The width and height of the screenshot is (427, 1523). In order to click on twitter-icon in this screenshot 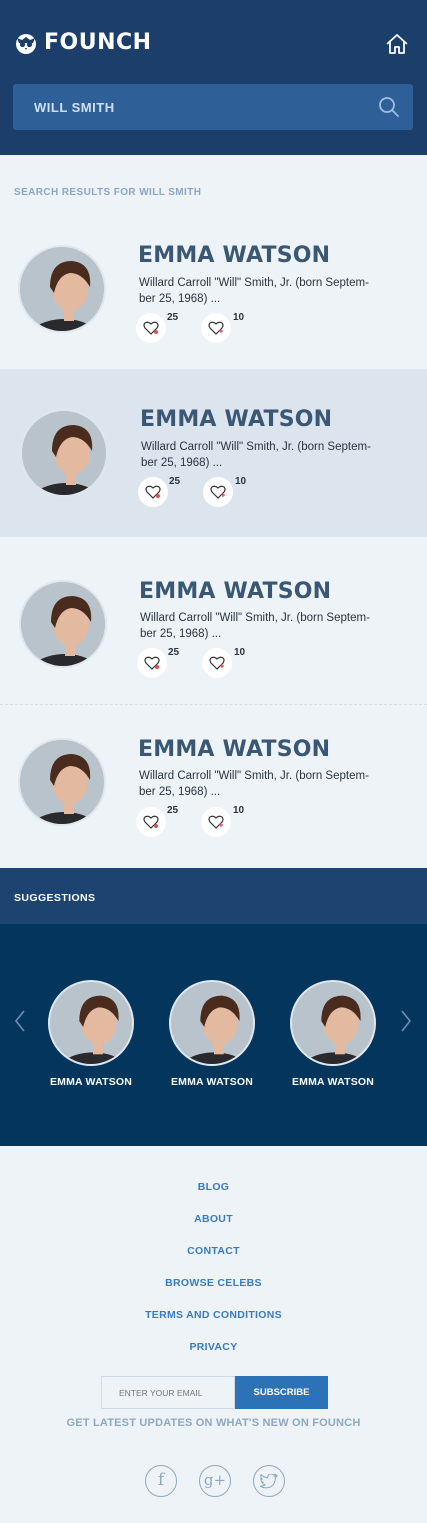, I will do `click(269, 1481)`.